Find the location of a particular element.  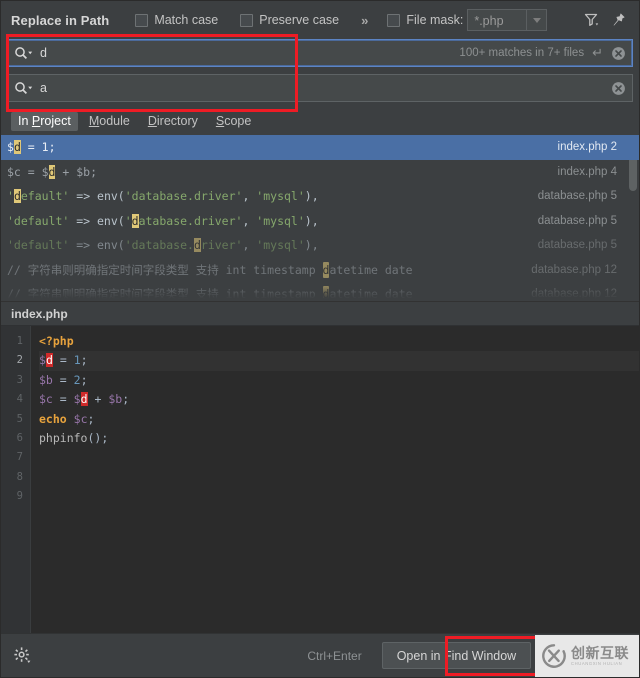

chevron-down-icon is located at coordinates (536, 20).